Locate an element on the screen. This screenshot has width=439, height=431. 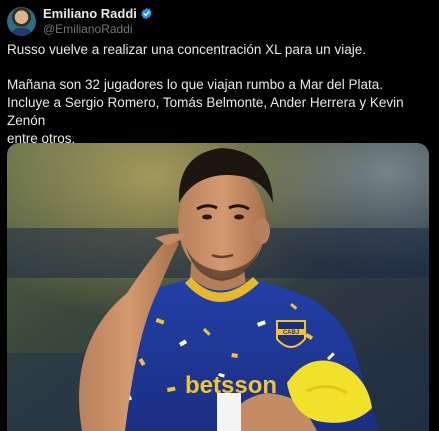
tweet-header: Emiliano Raddi @EmilianoRaddi is located at coordinates (80, 21).